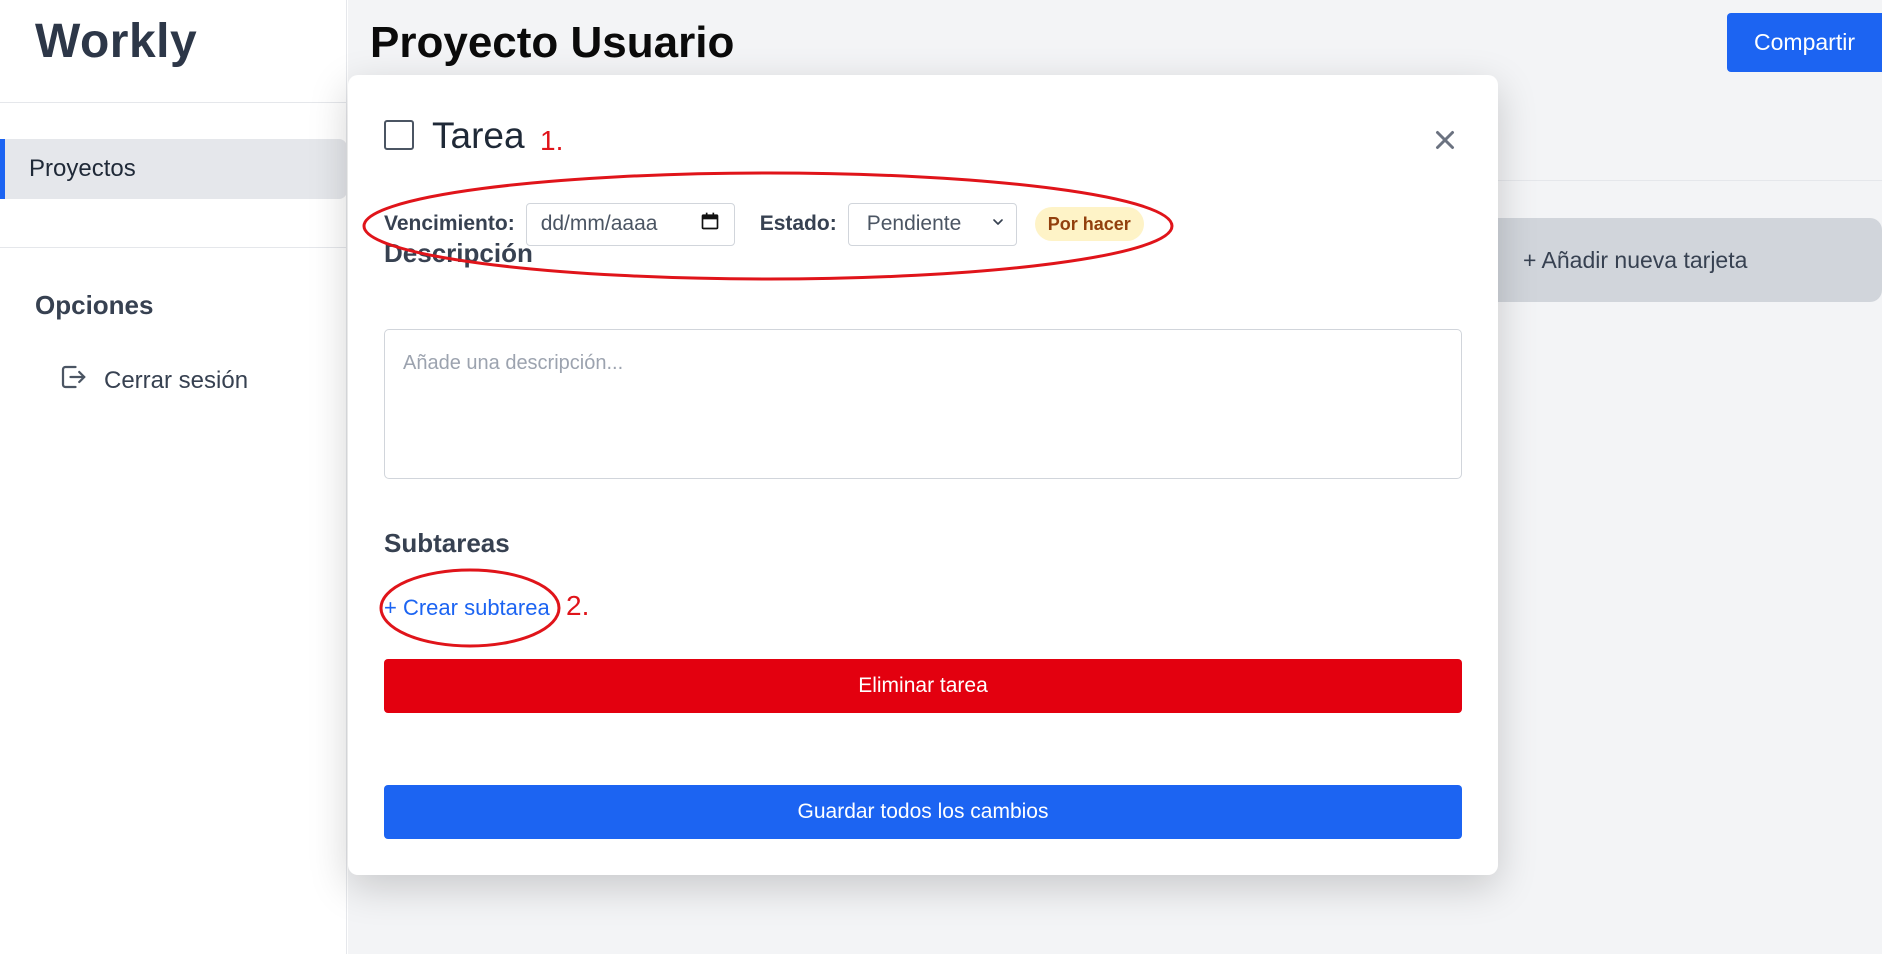 This screenshot has height=954, width=1882. I want to click on status-select: Pendiente, so click(932, 224).